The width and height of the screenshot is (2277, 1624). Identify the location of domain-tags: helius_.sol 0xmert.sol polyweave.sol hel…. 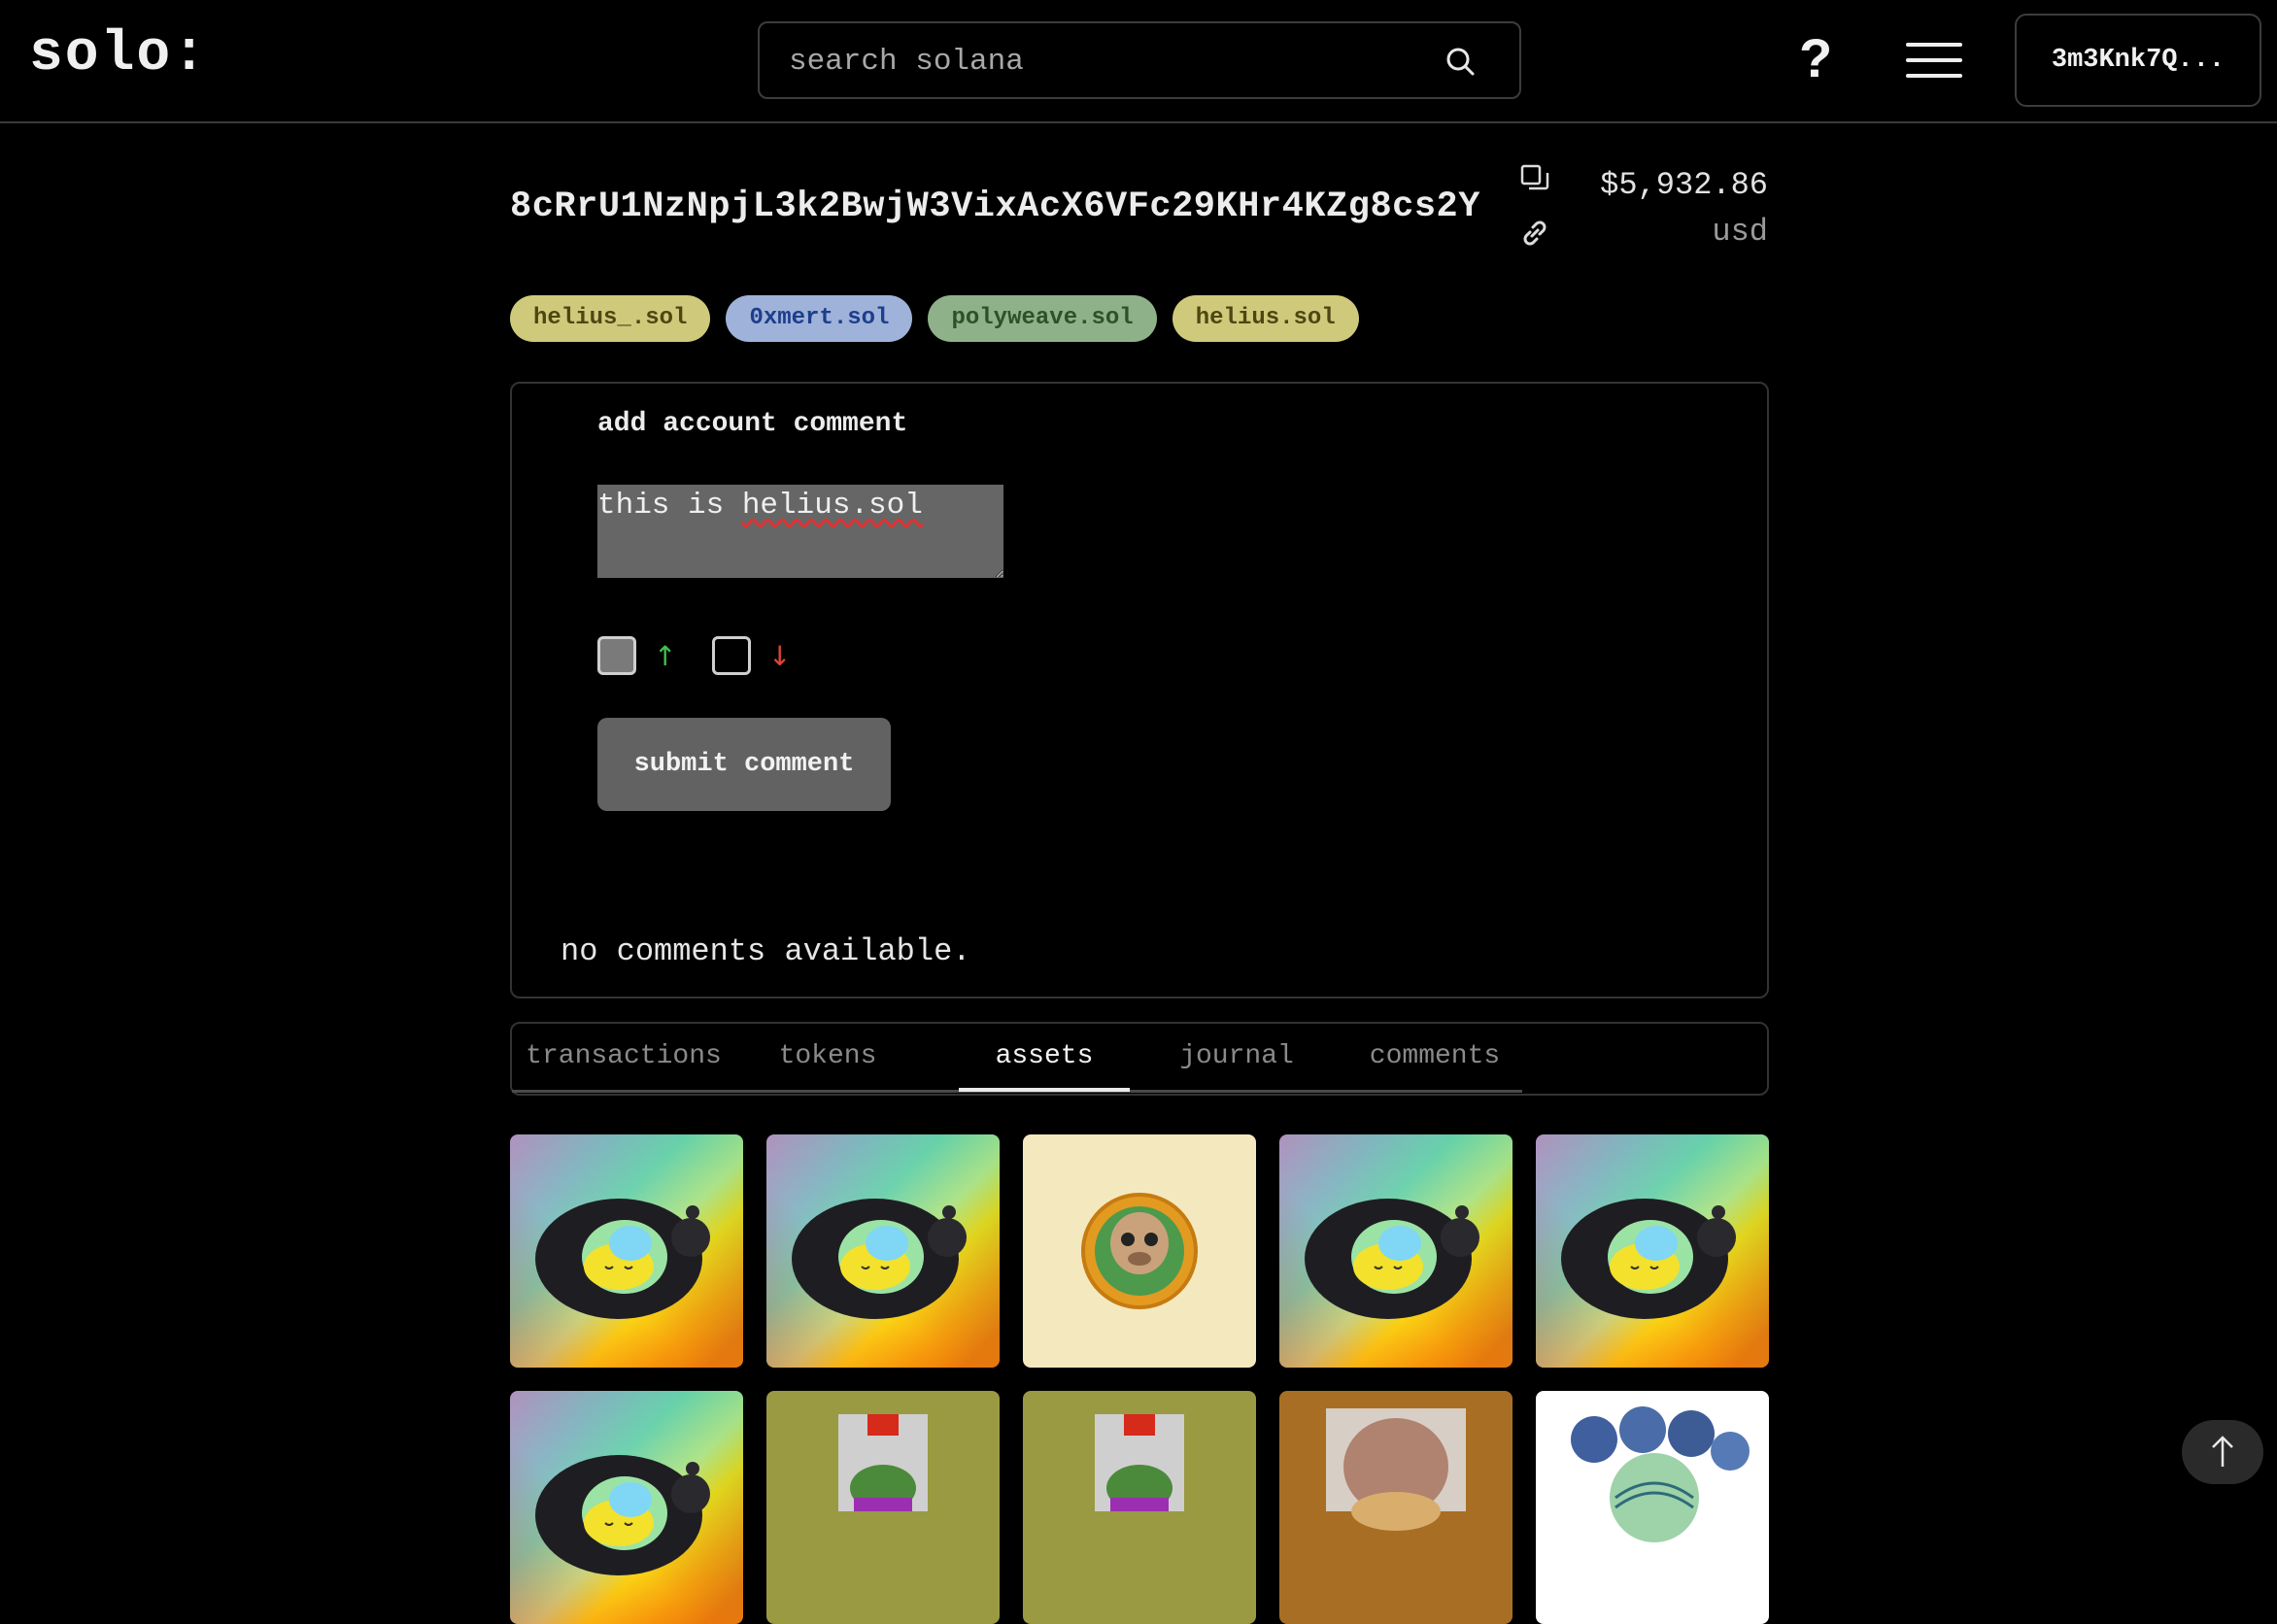
(934, 318).